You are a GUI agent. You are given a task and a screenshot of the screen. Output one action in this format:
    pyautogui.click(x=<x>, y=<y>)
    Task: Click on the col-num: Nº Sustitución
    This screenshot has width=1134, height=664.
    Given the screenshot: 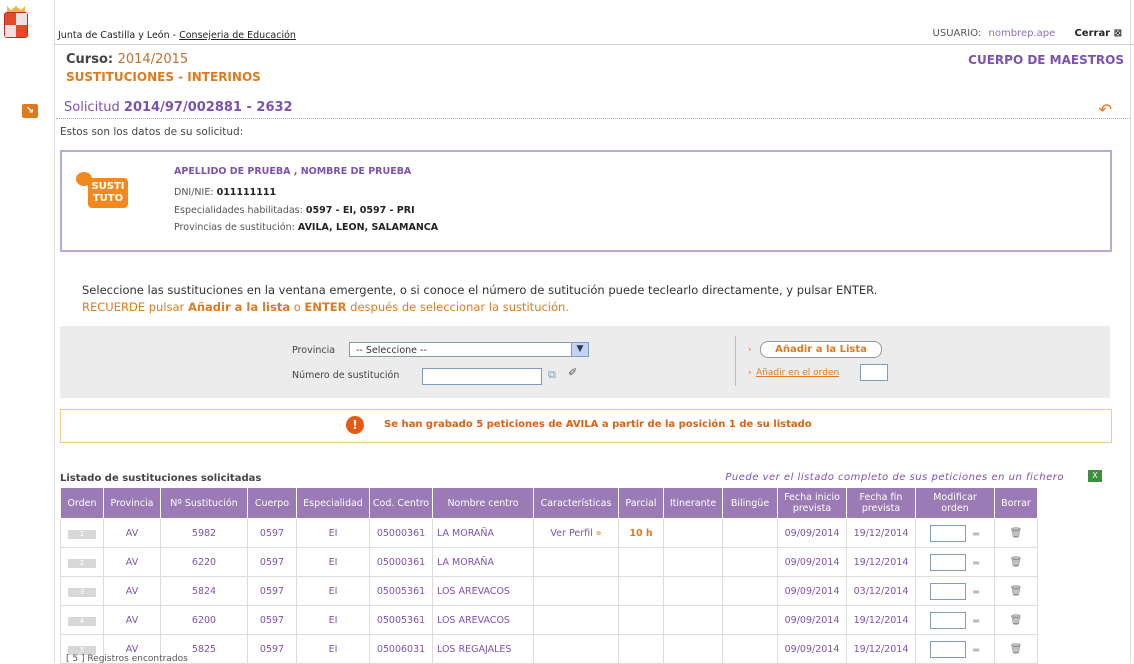 What is the action you would take?
    pyautogui.click(x=204, y=503)
    